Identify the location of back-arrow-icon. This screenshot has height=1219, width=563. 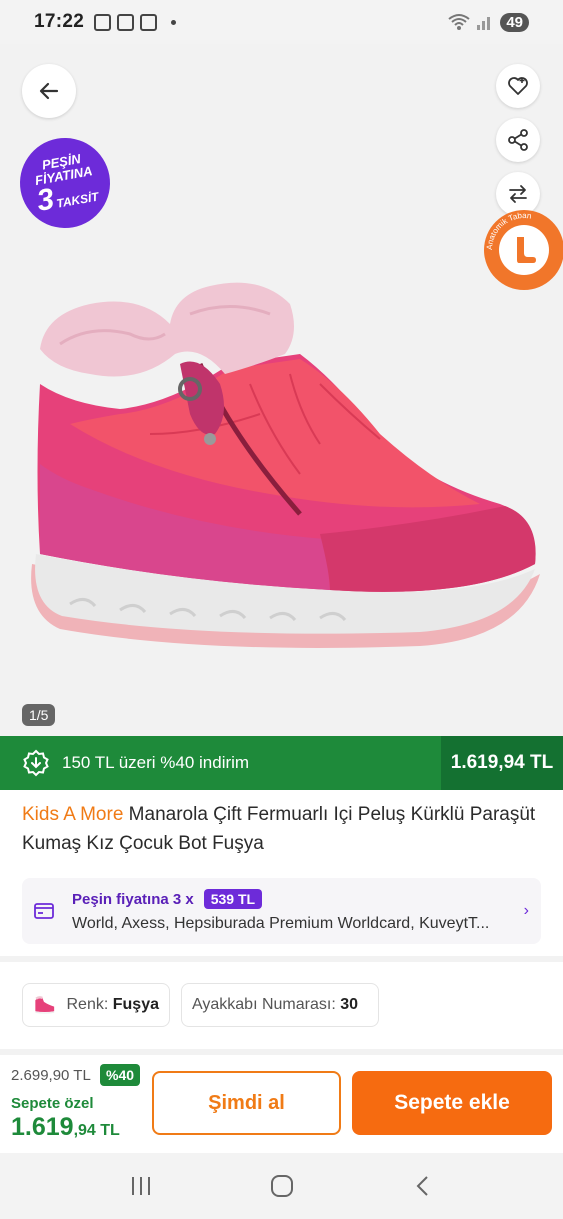
(49, 91).